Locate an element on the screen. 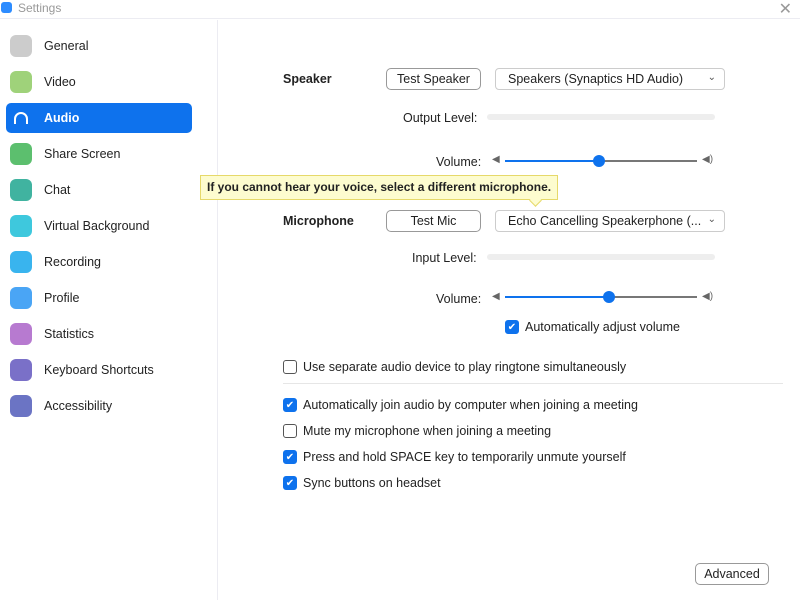 The width and height of the screenshot is (800, 600). sidebar-item-label: Profile is located at coordinates (62, 298).